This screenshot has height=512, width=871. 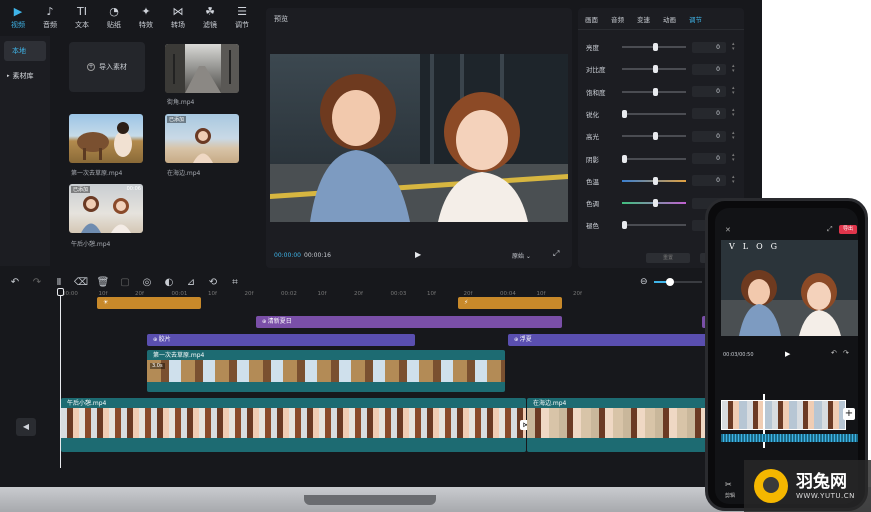 I want to click on filter-track-clip-left: ⊕ 胶片, so click(x=281, y=340).